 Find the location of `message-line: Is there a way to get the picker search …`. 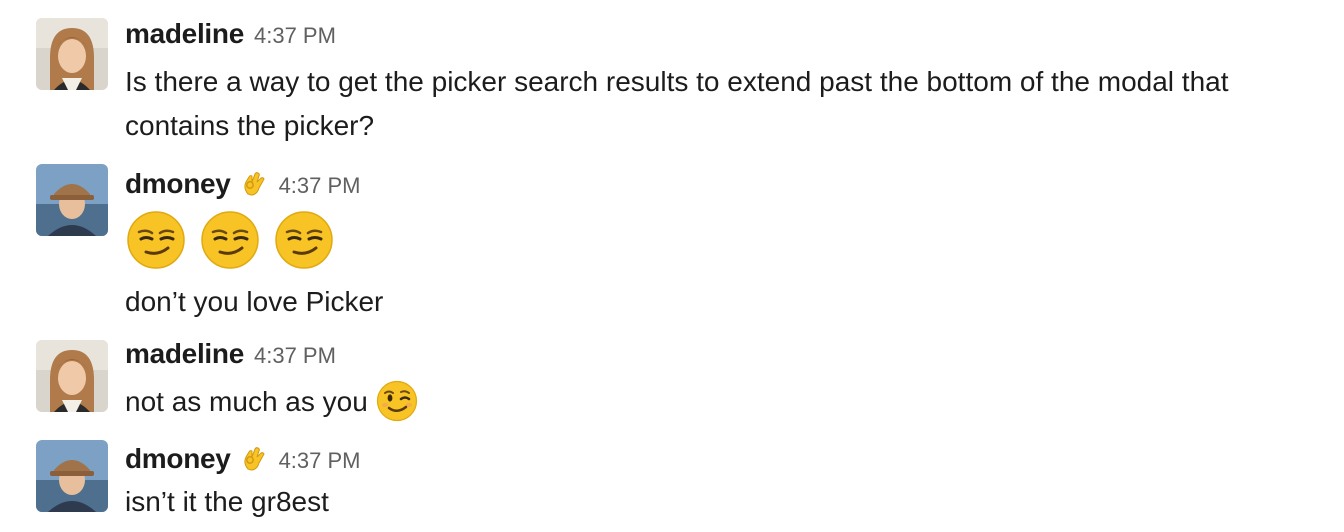

message-line: Is there a way to get the picker search … is located at coordinates (677, 81).